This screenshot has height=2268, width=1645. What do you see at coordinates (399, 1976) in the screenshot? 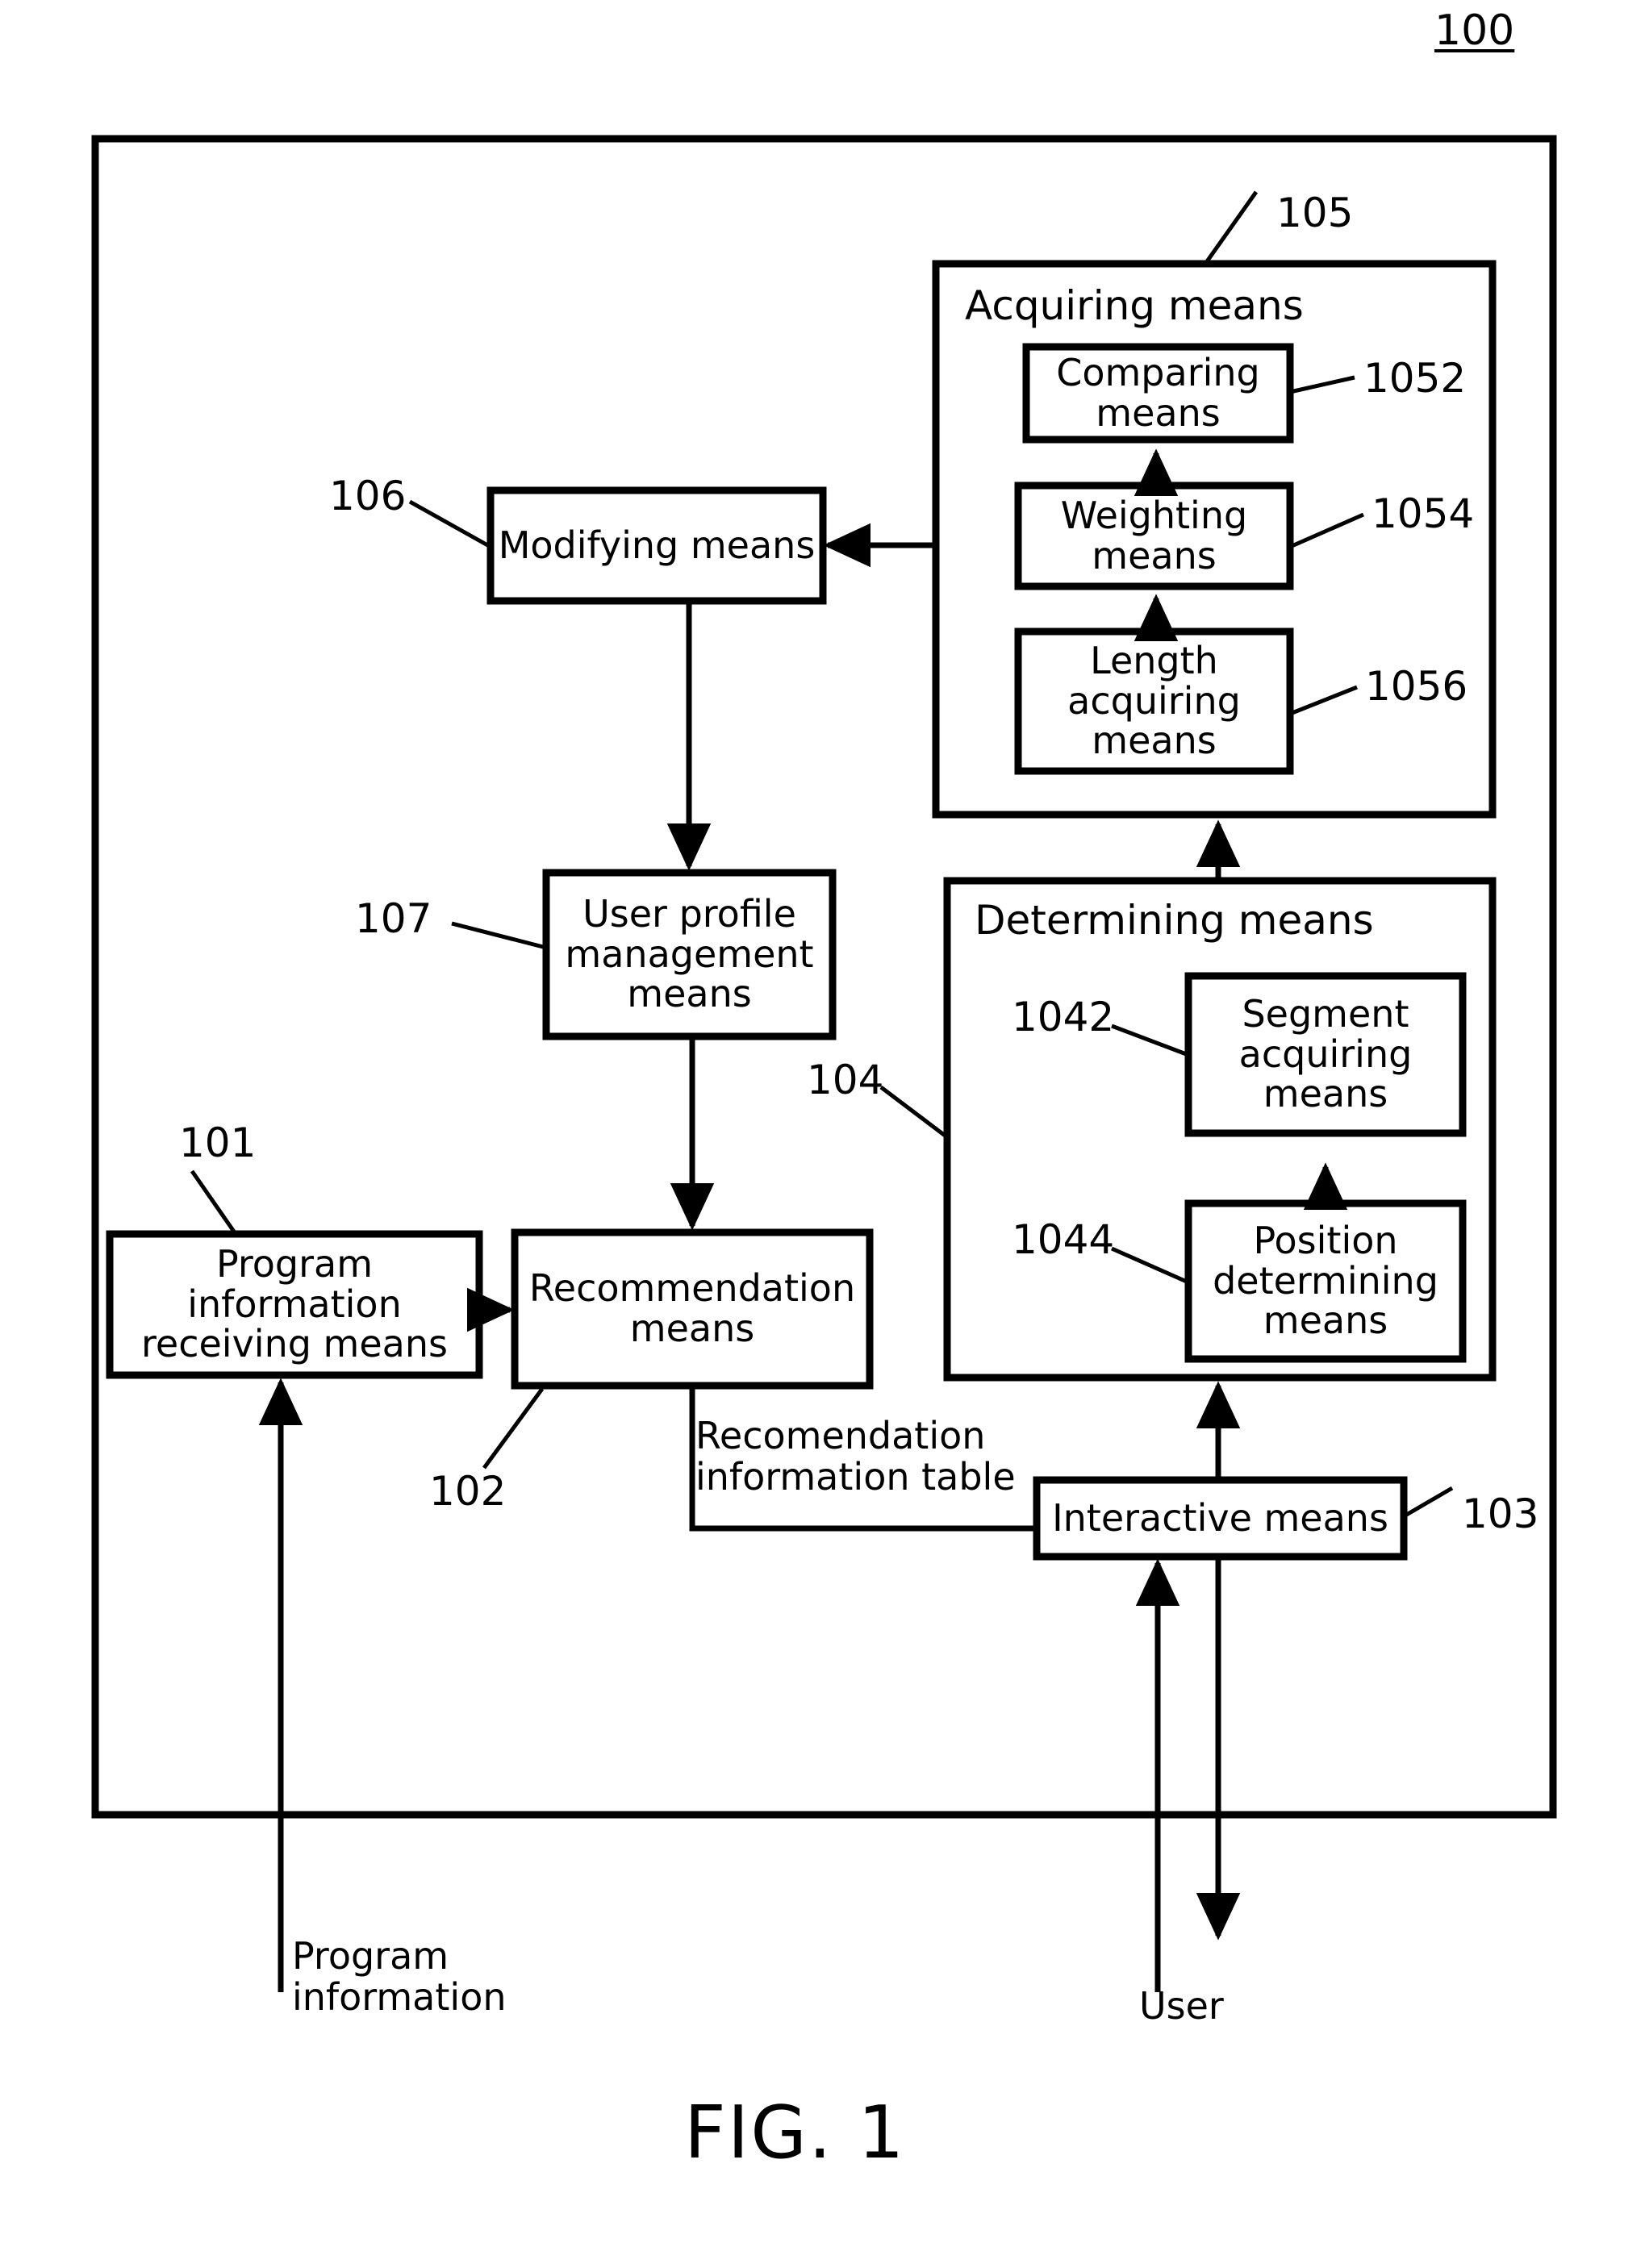
I see `program-information-input-label: Program information` at bounding box center [399, 1976].